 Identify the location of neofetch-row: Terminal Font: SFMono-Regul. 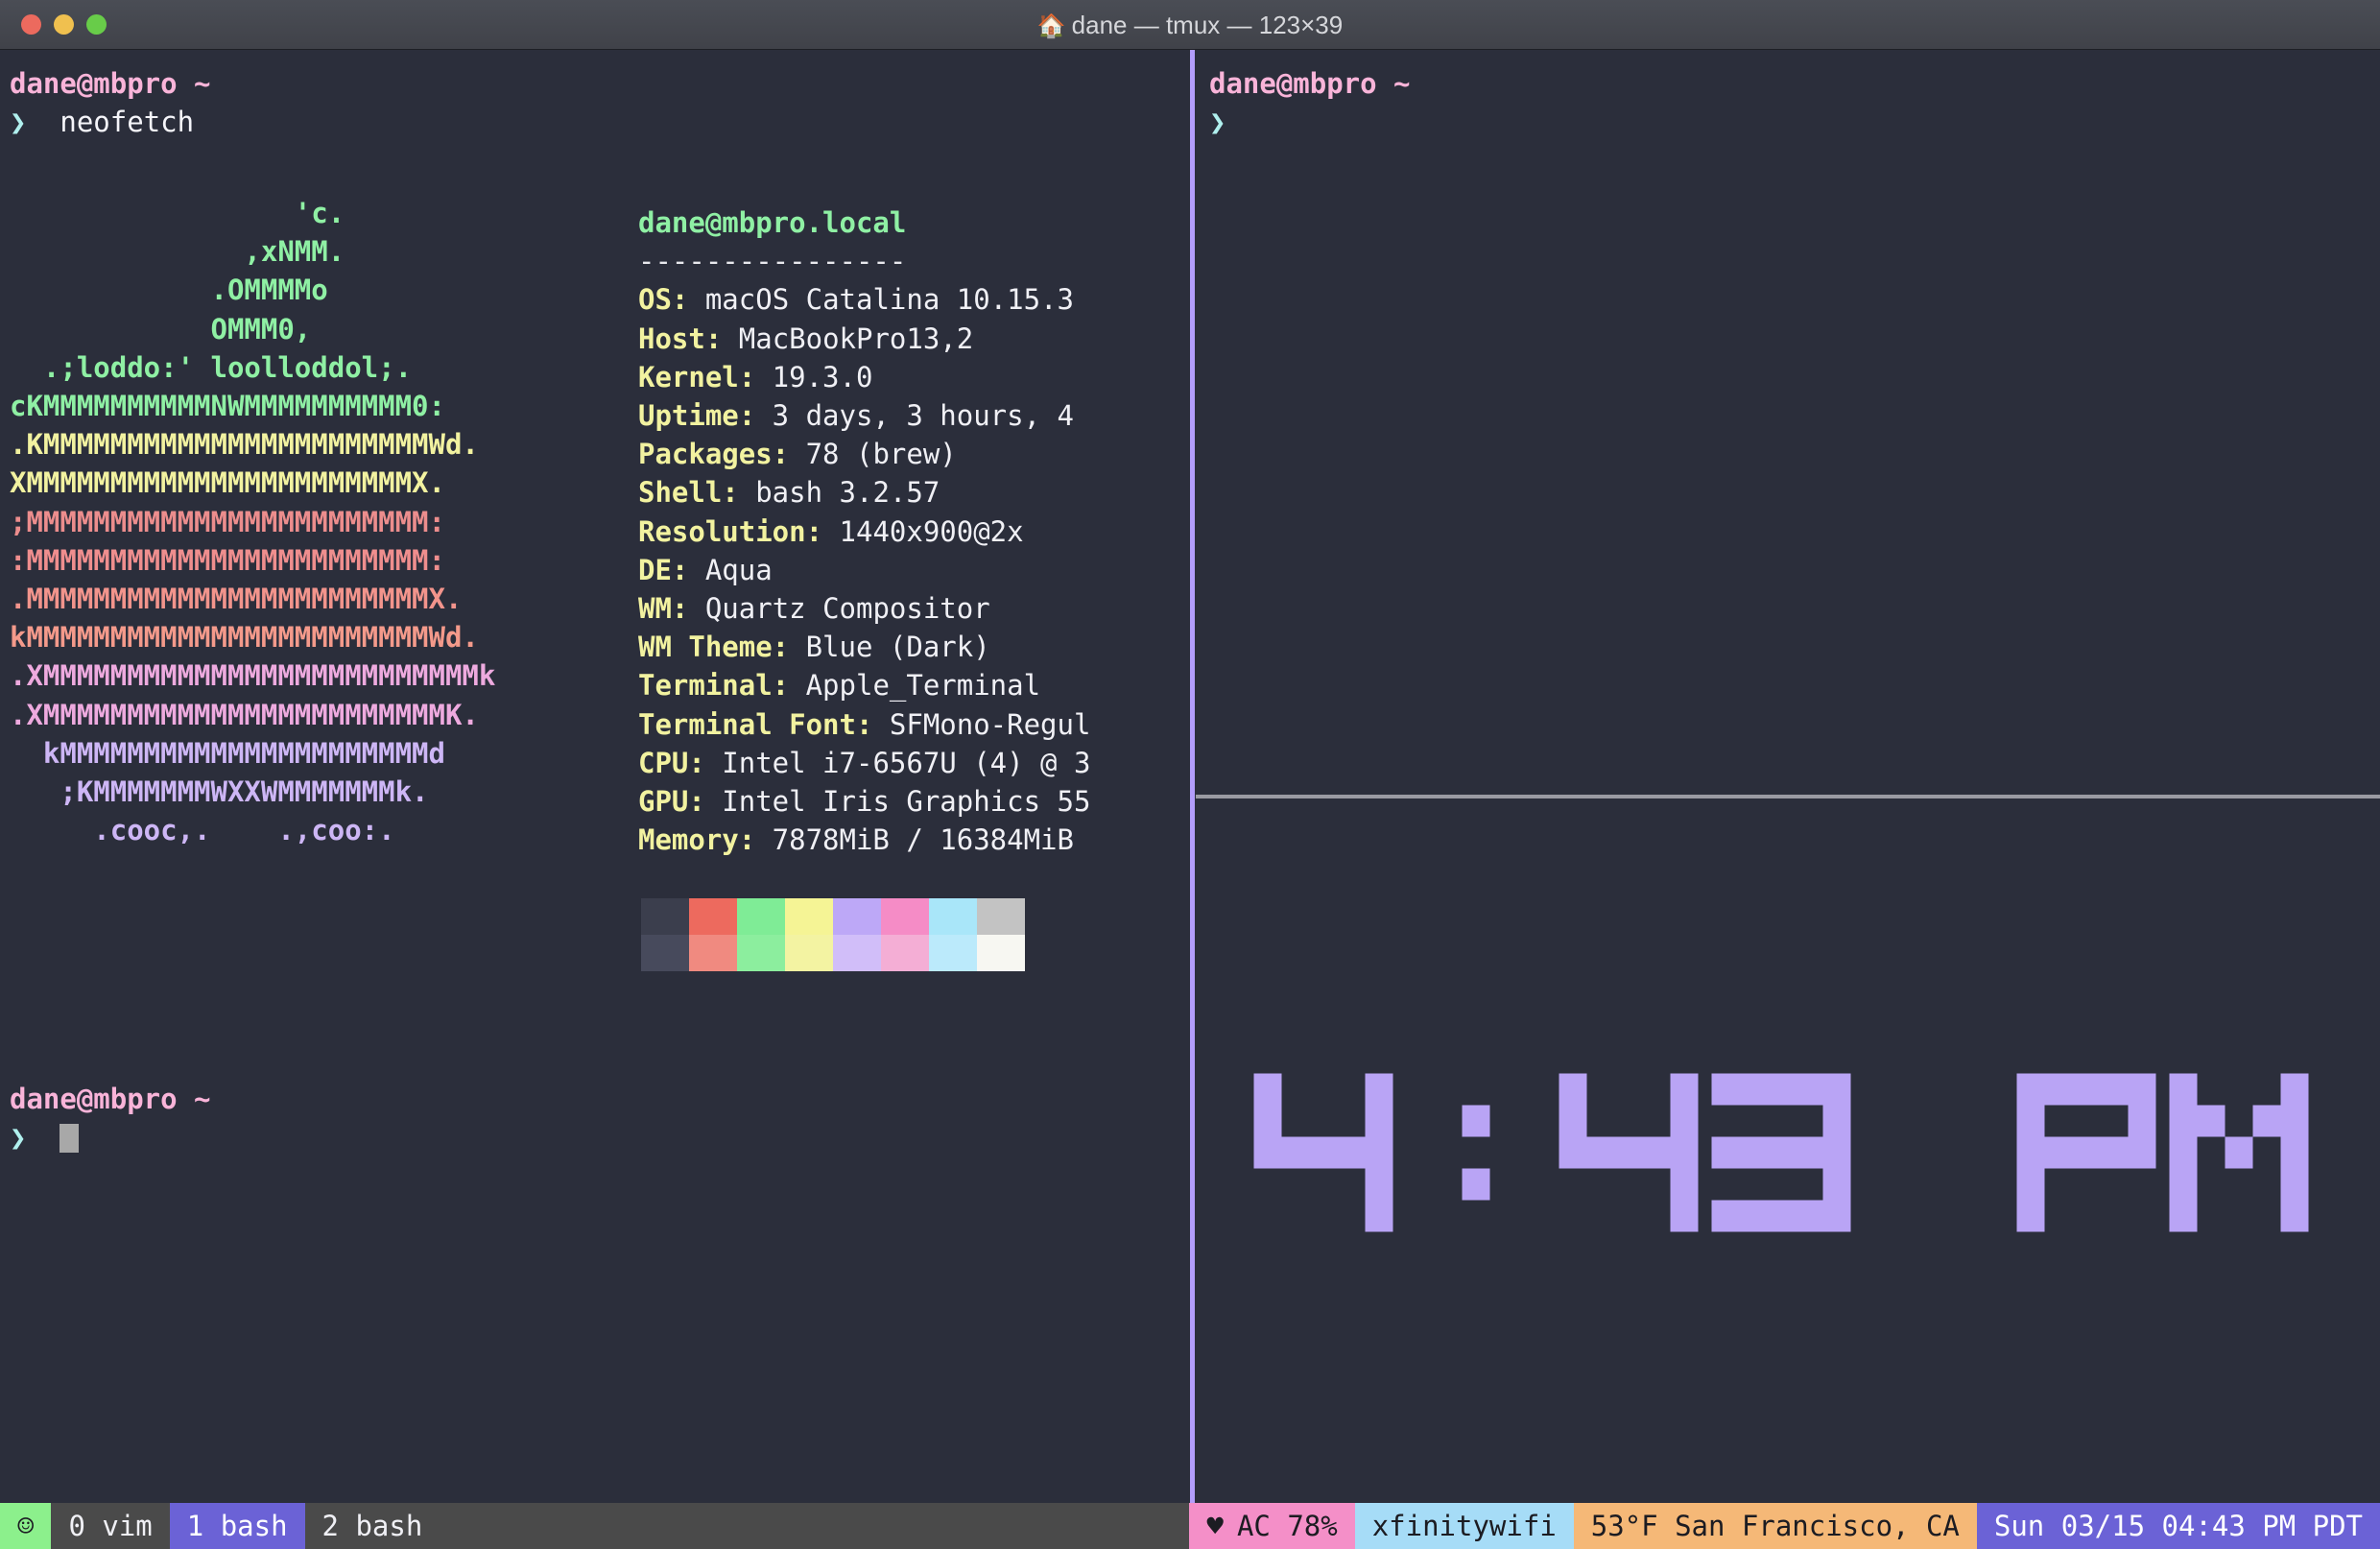
(864, 724).